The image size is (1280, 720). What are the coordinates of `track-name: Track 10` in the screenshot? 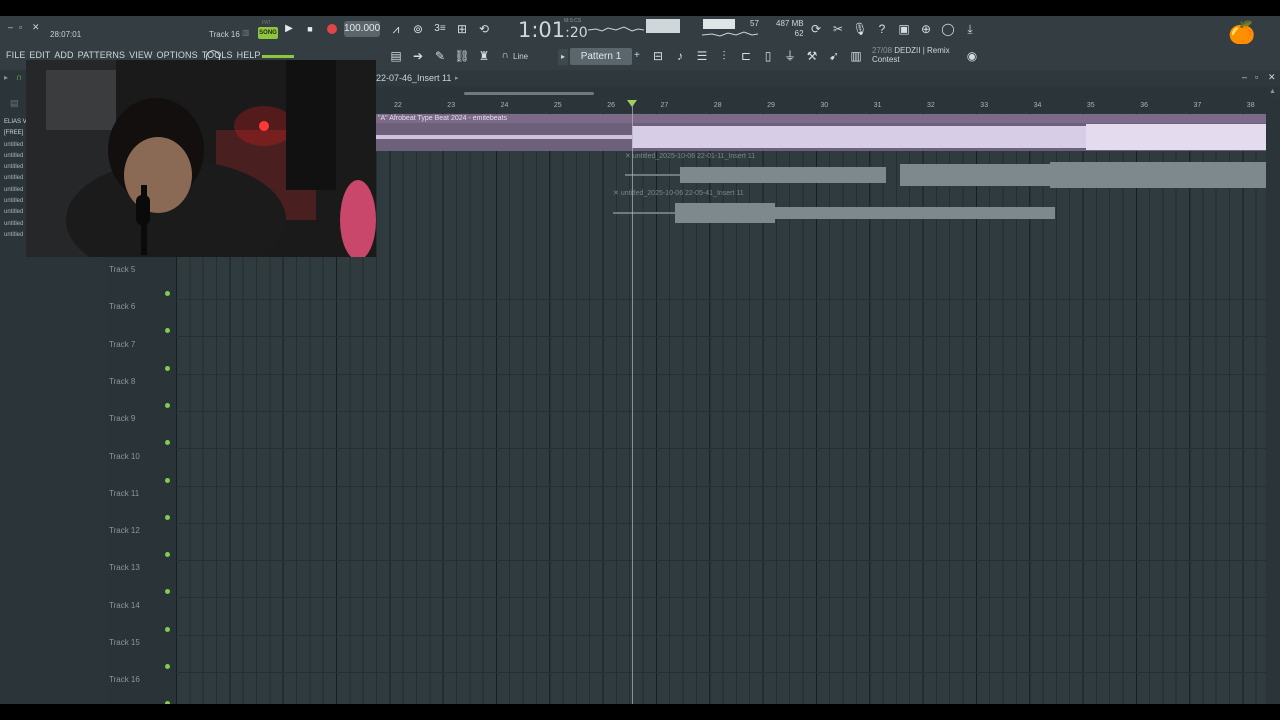 It's located at (124, 456).